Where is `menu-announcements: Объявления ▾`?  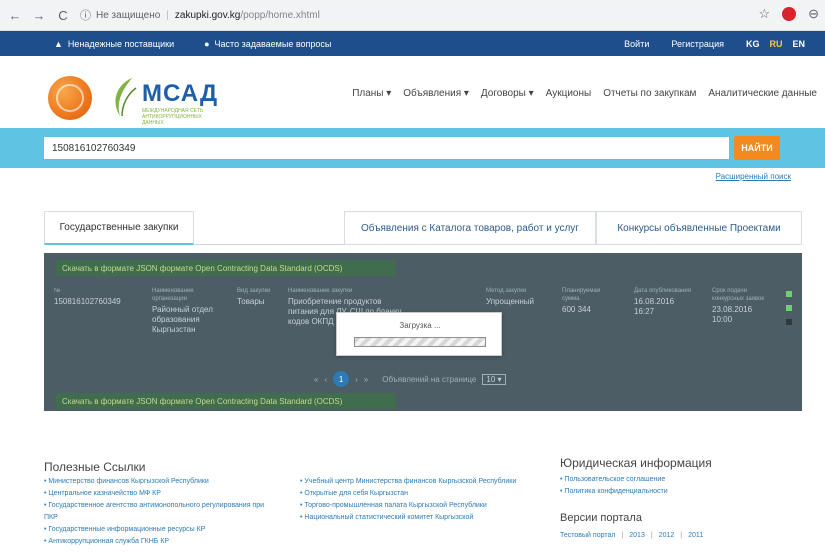 menu-announcements: Объявления ▾ is located at coordinates (436, 93).